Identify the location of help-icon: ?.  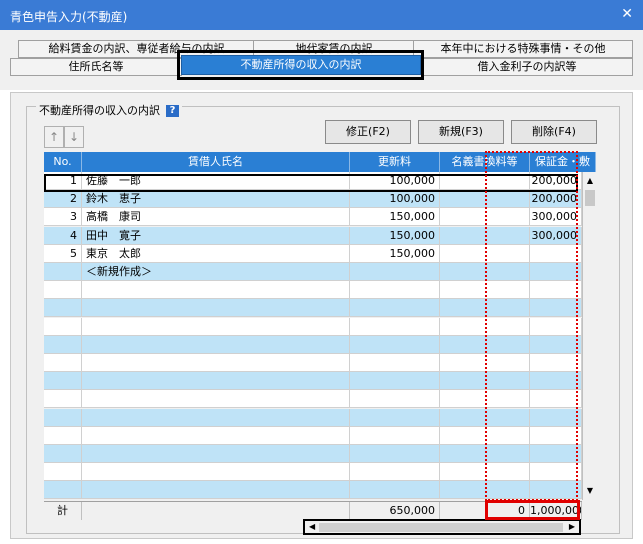
(172, 111).